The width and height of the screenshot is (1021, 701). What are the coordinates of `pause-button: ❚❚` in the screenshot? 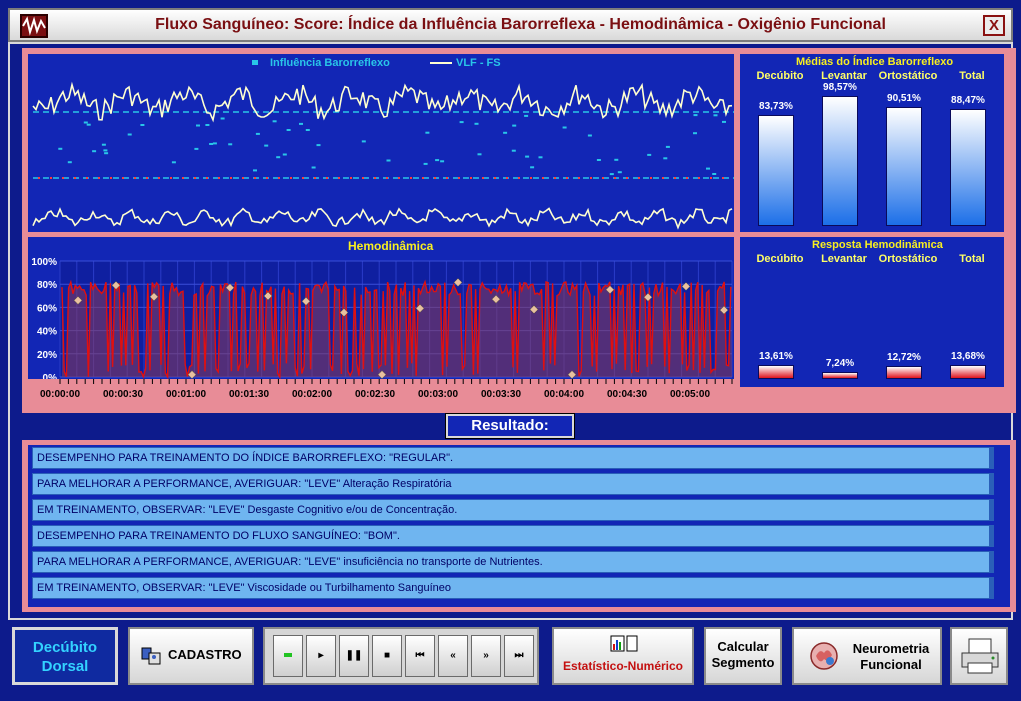 It's located at (354, 656).